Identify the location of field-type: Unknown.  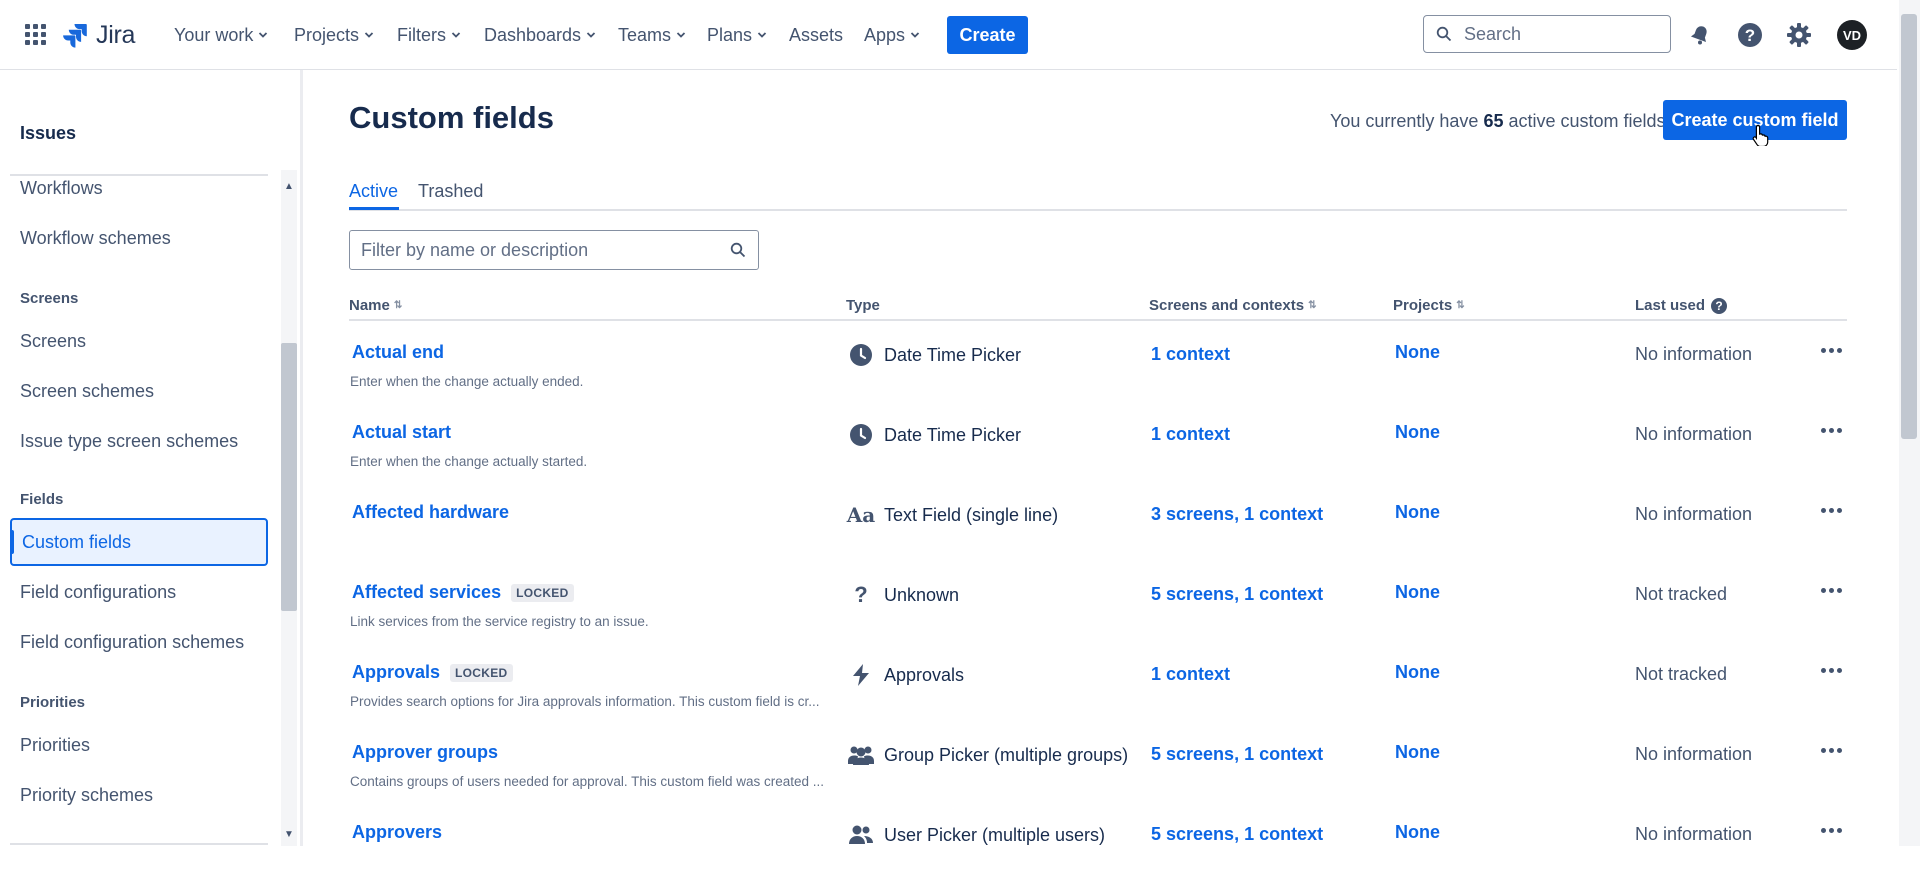
(922, 594).